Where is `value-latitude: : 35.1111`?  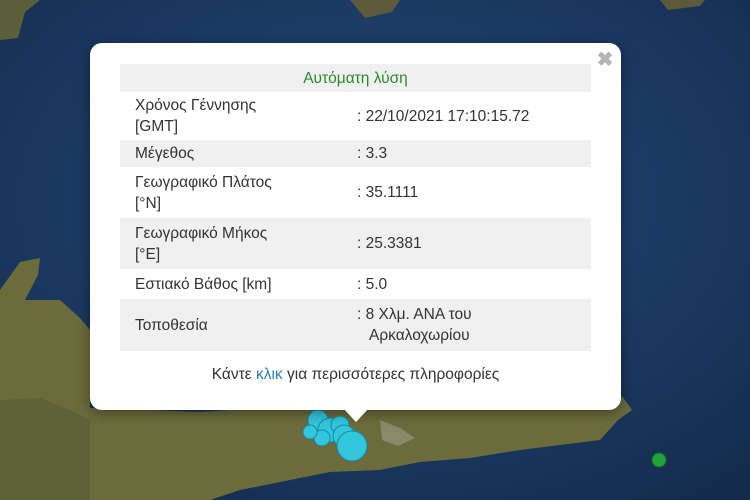
value-latitude: : 35.1111 is located at coordinates (388, 192).